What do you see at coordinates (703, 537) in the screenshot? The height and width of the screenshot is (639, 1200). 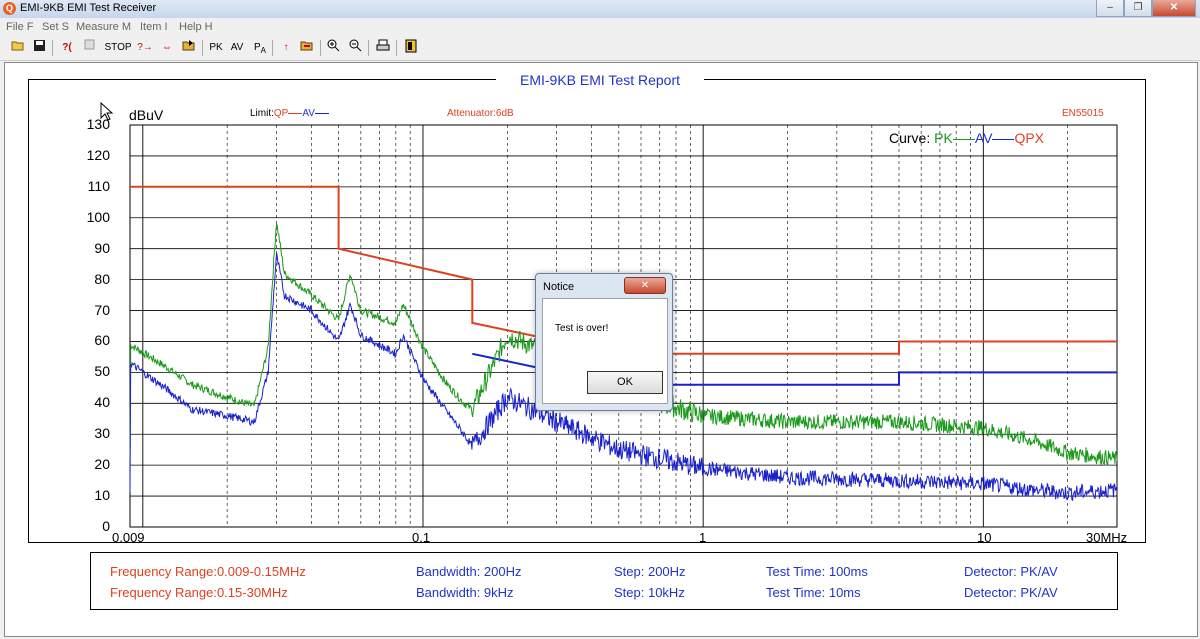 I see `x-tick-label: 1` at bounding box center [703, 537].